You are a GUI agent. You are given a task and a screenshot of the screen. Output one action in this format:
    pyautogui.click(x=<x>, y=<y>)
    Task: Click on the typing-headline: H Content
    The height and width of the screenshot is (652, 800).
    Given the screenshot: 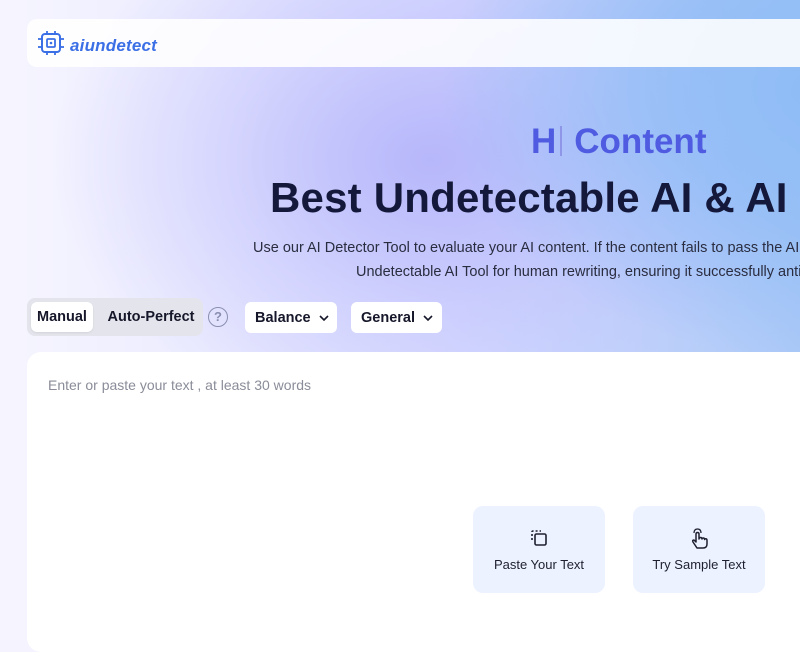 What is the action you would take?
    pyautogui.click(x=618, y=142)
    